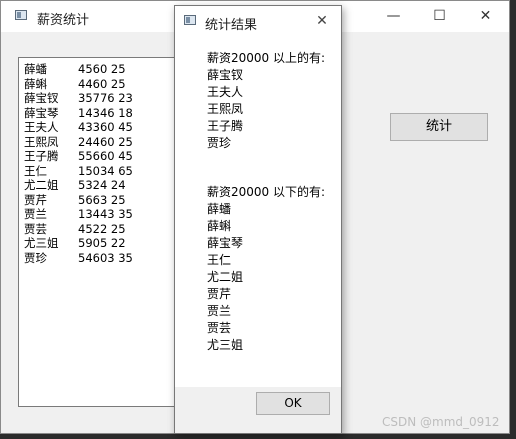 This screenshot has width=516, height=439. Describe the element at coordinates (102, 228) in the screenshot. I see `employee-values: 4522 25` at that location.